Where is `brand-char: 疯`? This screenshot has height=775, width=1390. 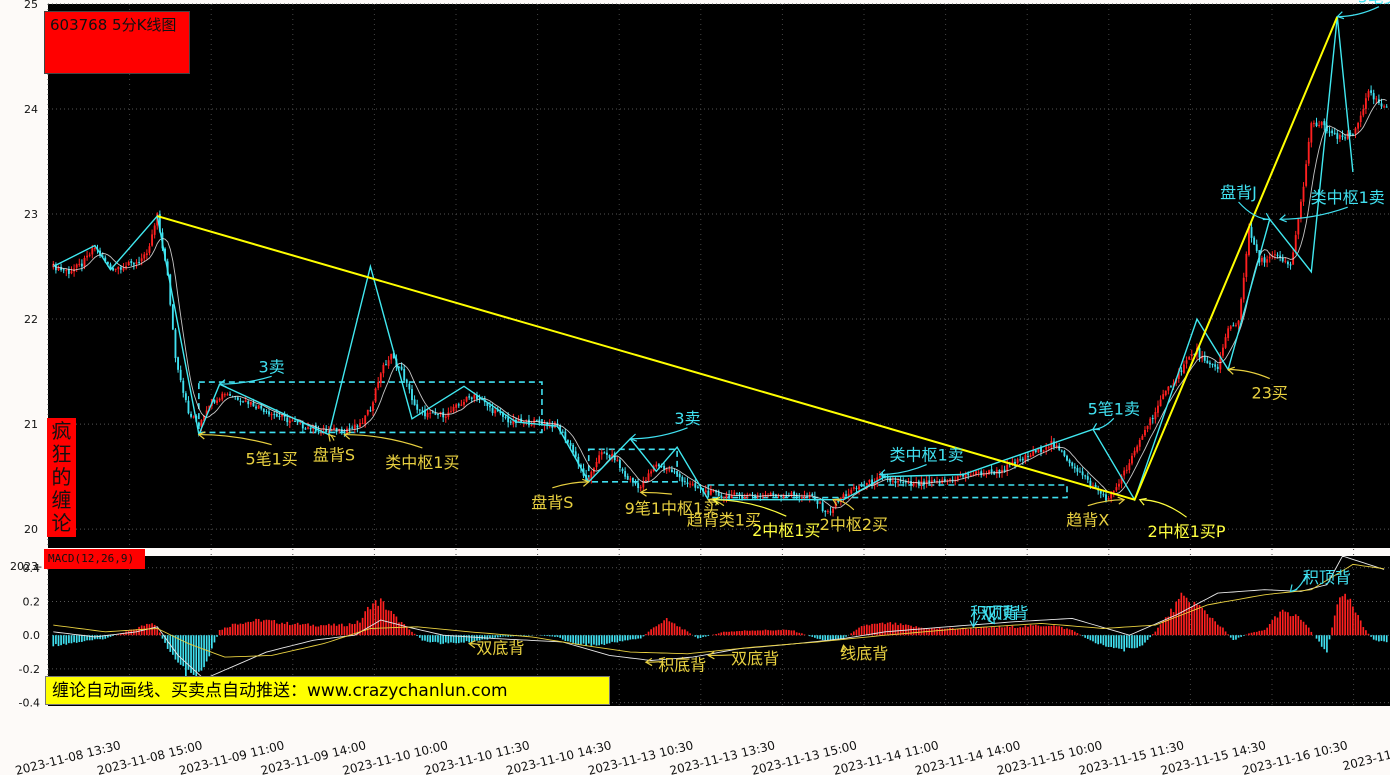 brand-char: 疯 is located at coordinates (61, 431).